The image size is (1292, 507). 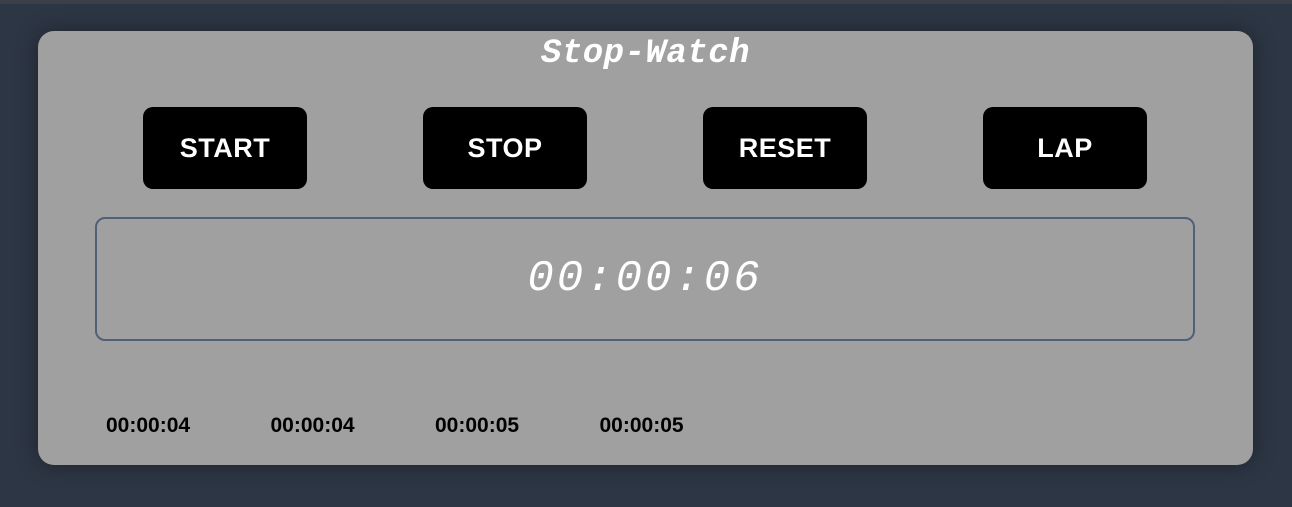 I want to click on reset-button: RESET, so click(x=785, y=148).